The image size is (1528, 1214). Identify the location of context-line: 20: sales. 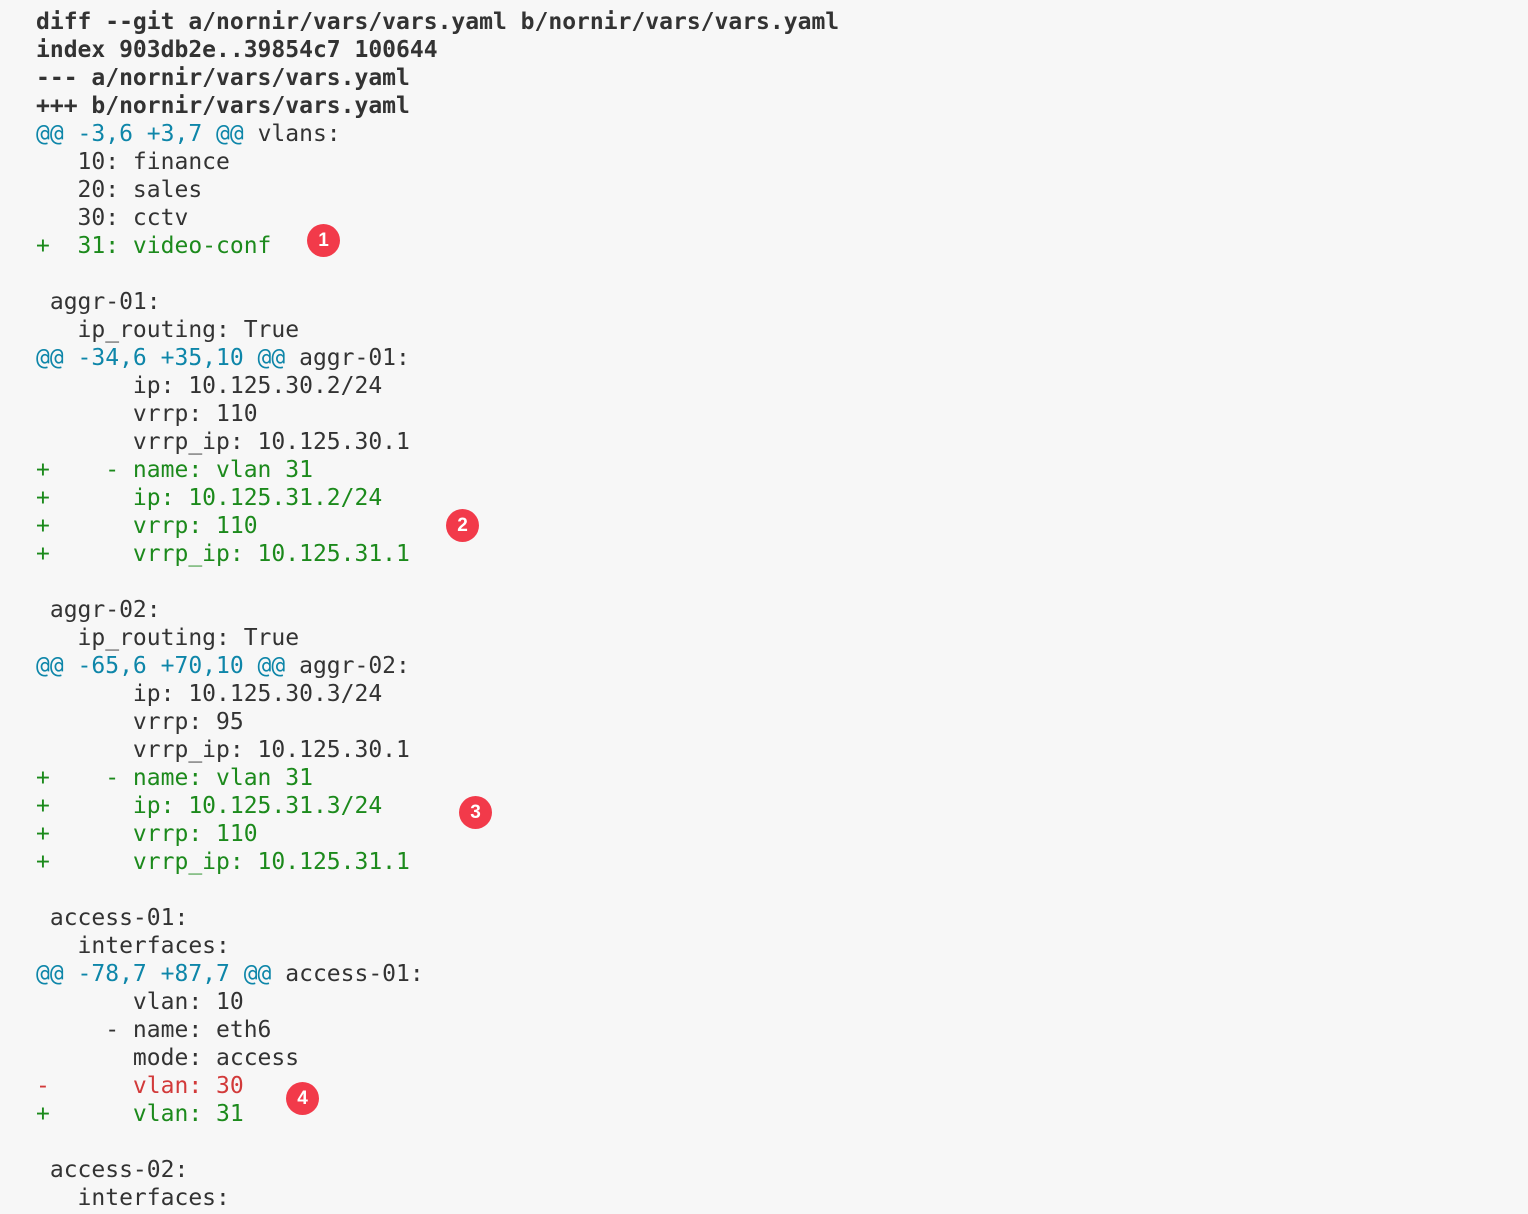
(119, 190).